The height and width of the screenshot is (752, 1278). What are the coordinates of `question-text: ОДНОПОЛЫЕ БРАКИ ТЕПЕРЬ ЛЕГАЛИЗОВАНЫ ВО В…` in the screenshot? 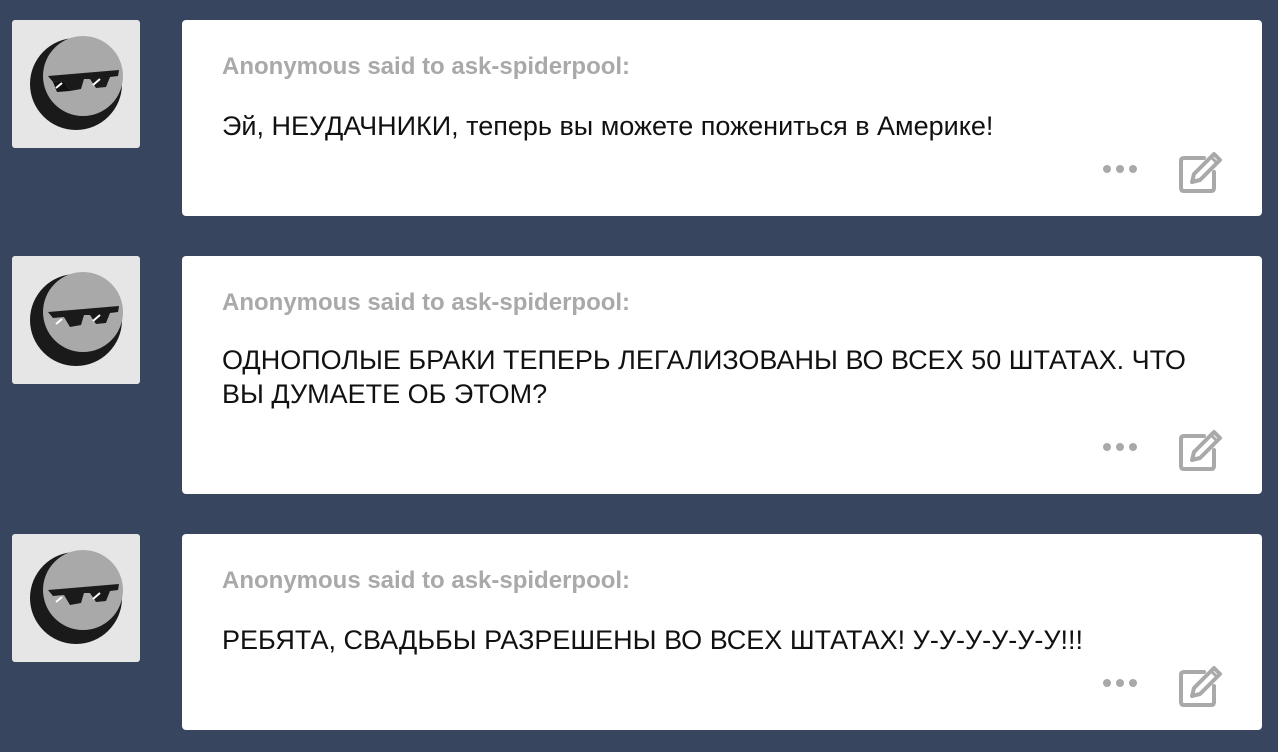 It's located at (704, 377).